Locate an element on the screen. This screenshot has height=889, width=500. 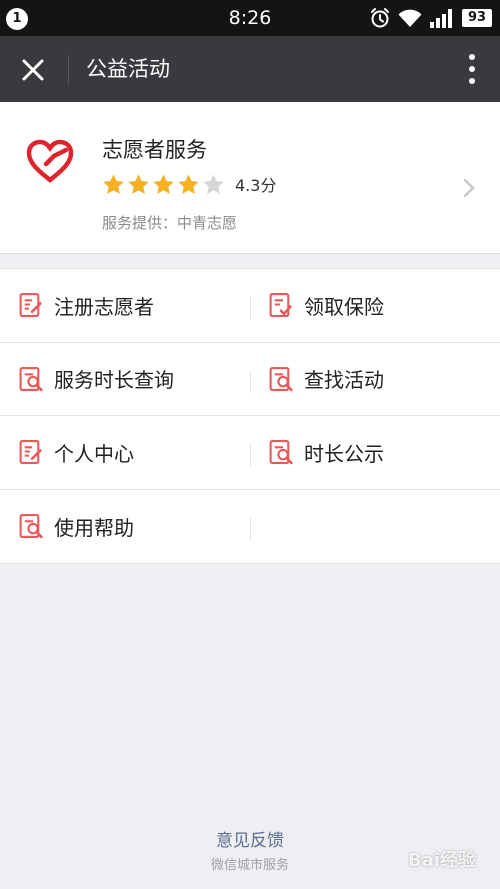
menu-item: 领取保险 is located at coordinates (375, 305).